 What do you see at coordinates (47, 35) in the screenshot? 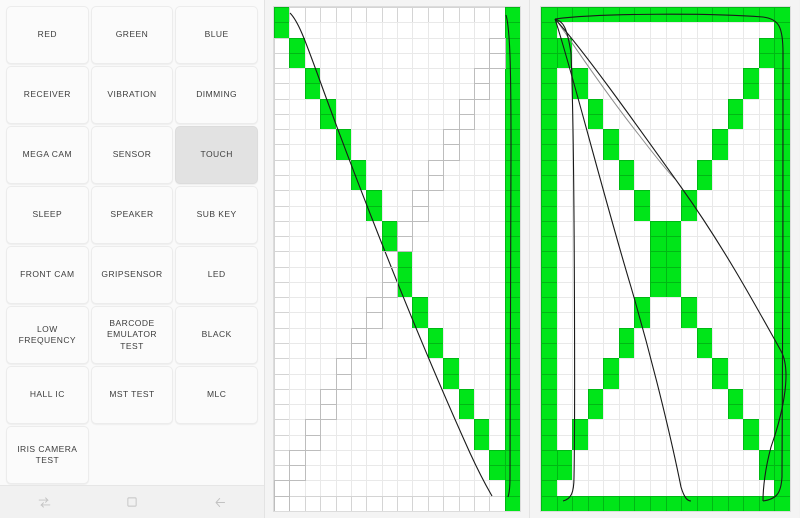
I see `menu-button: RED` at bounding box center [47, 35].